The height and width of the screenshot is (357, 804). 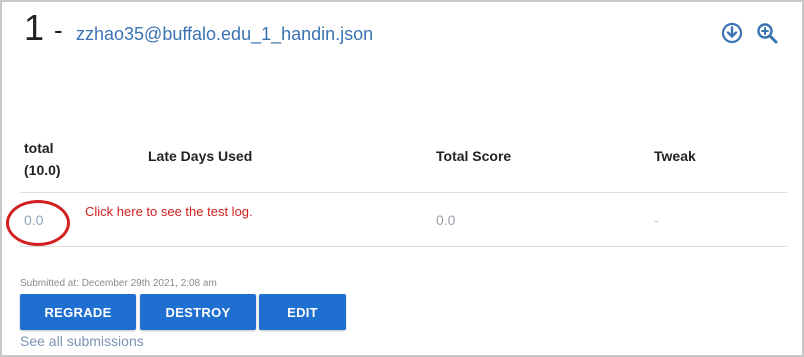 What do you see at coordinates (224, 34) in the screenshot?
I see `submission-filename-link: zzhao35@buffalo.edu_1_handin.json` at bounding box center [224, 34].